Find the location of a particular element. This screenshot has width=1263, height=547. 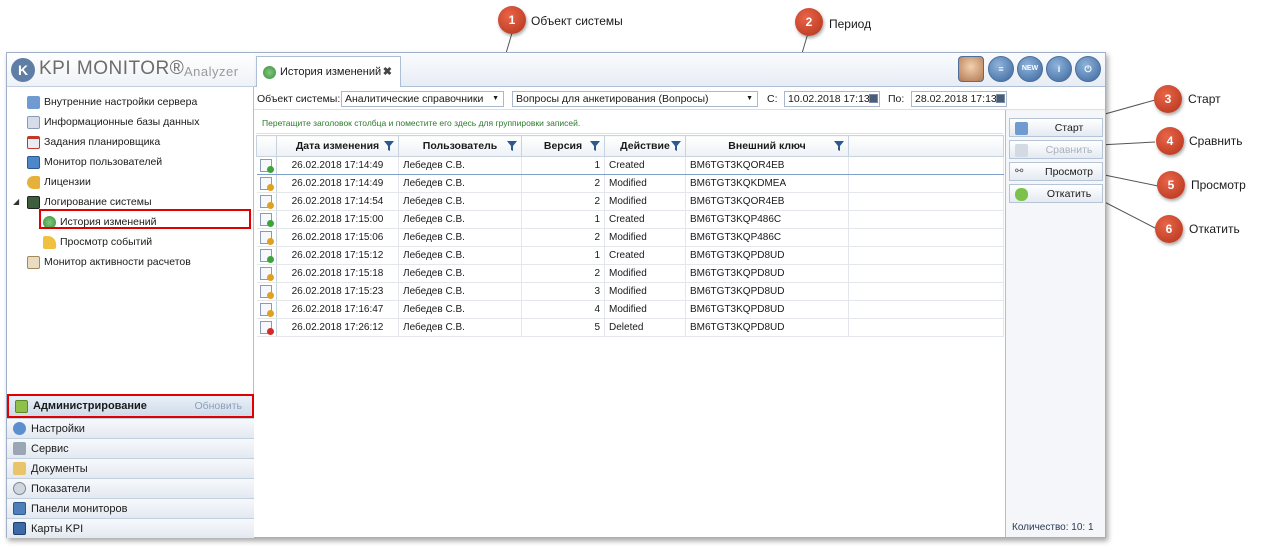

callout-4: 4 is located at coordinates (1170, 141).